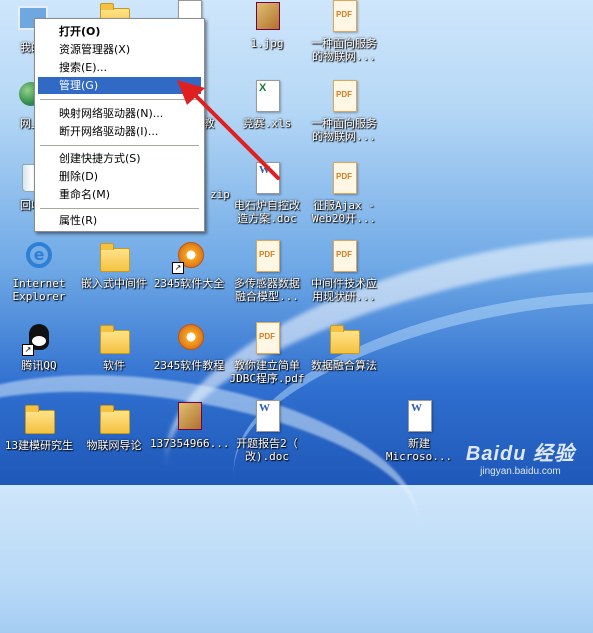 This screenshot has width=593, height=633. Describe the element at coordinates (228, 130) in the screenshot. I see `annotation-arrow-icon` at that location.